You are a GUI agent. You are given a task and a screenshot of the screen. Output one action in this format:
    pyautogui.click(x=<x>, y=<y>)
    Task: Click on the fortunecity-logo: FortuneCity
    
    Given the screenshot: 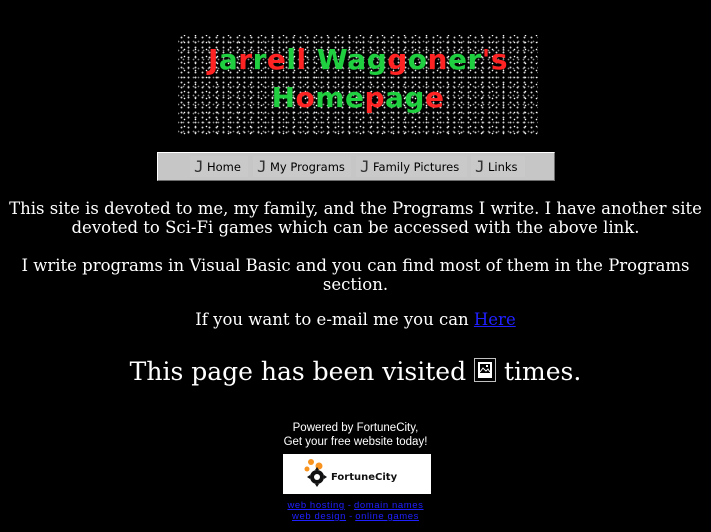 What is the action you would take?
    pyautogui.click(x=357, y=474)
    